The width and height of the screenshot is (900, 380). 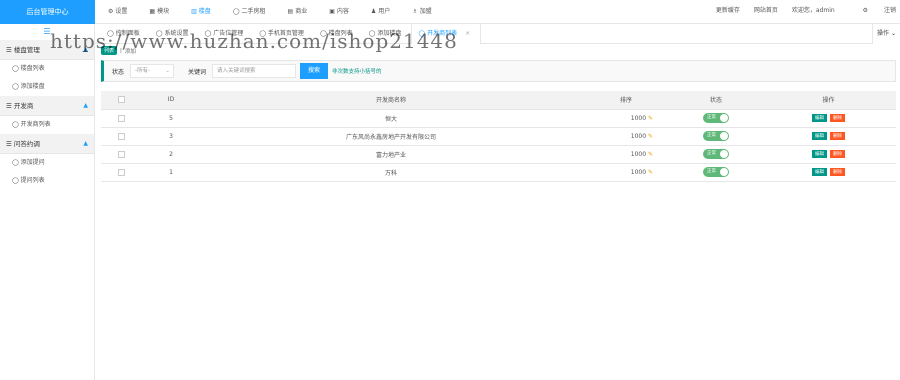 I want to click on brand-logo: 后台管理中心, so click(x=47, y=12).